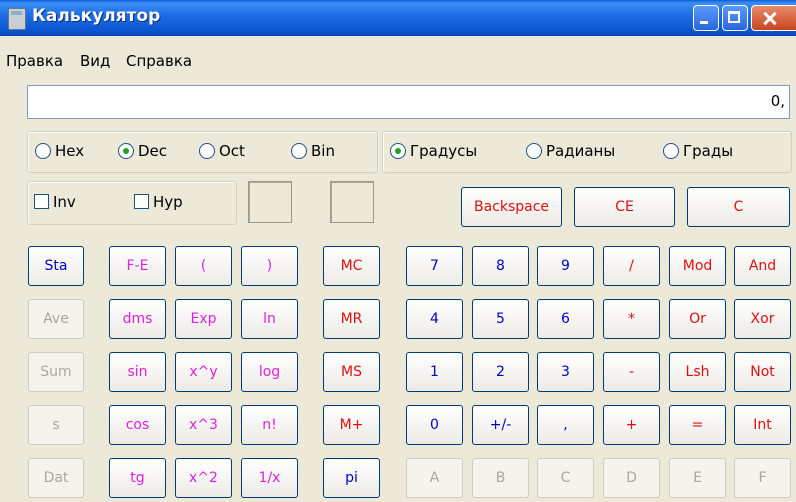 The width and height of the screenshot is (796, 502). Describe the element at coordinates (56, 266) in the screenshot. I see `stat-button-sta: Sta` at that location.